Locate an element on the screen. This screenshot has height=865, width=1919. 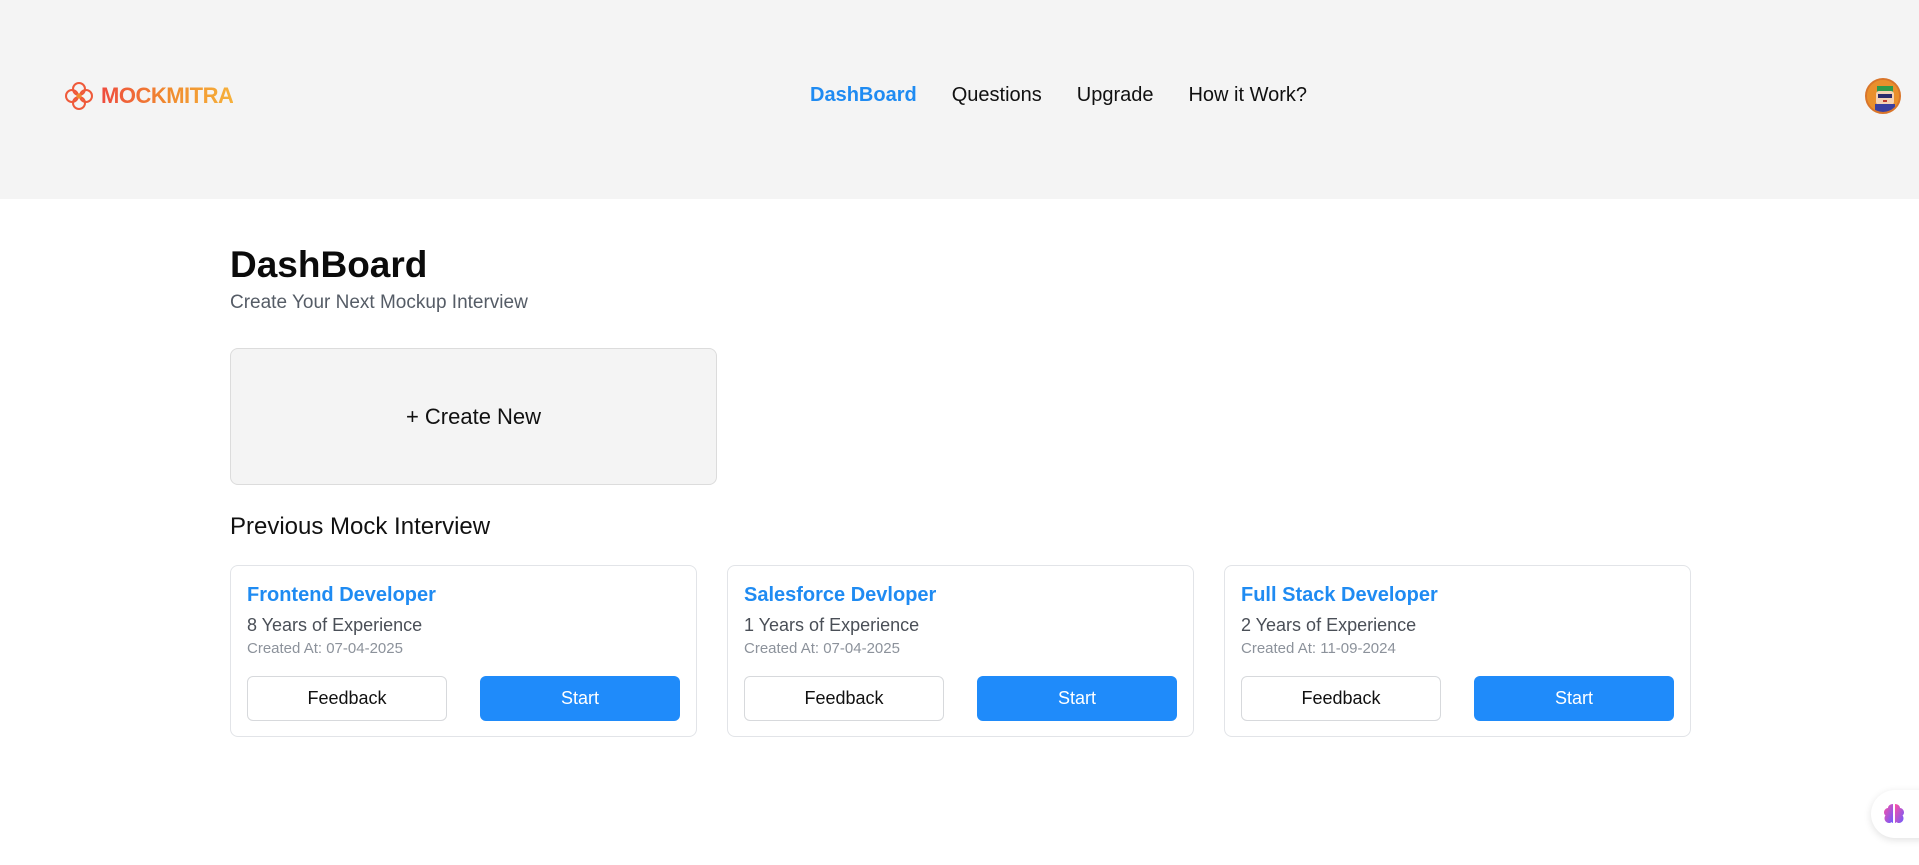
page-title: DashBoard is located at coordinates (329, 264).